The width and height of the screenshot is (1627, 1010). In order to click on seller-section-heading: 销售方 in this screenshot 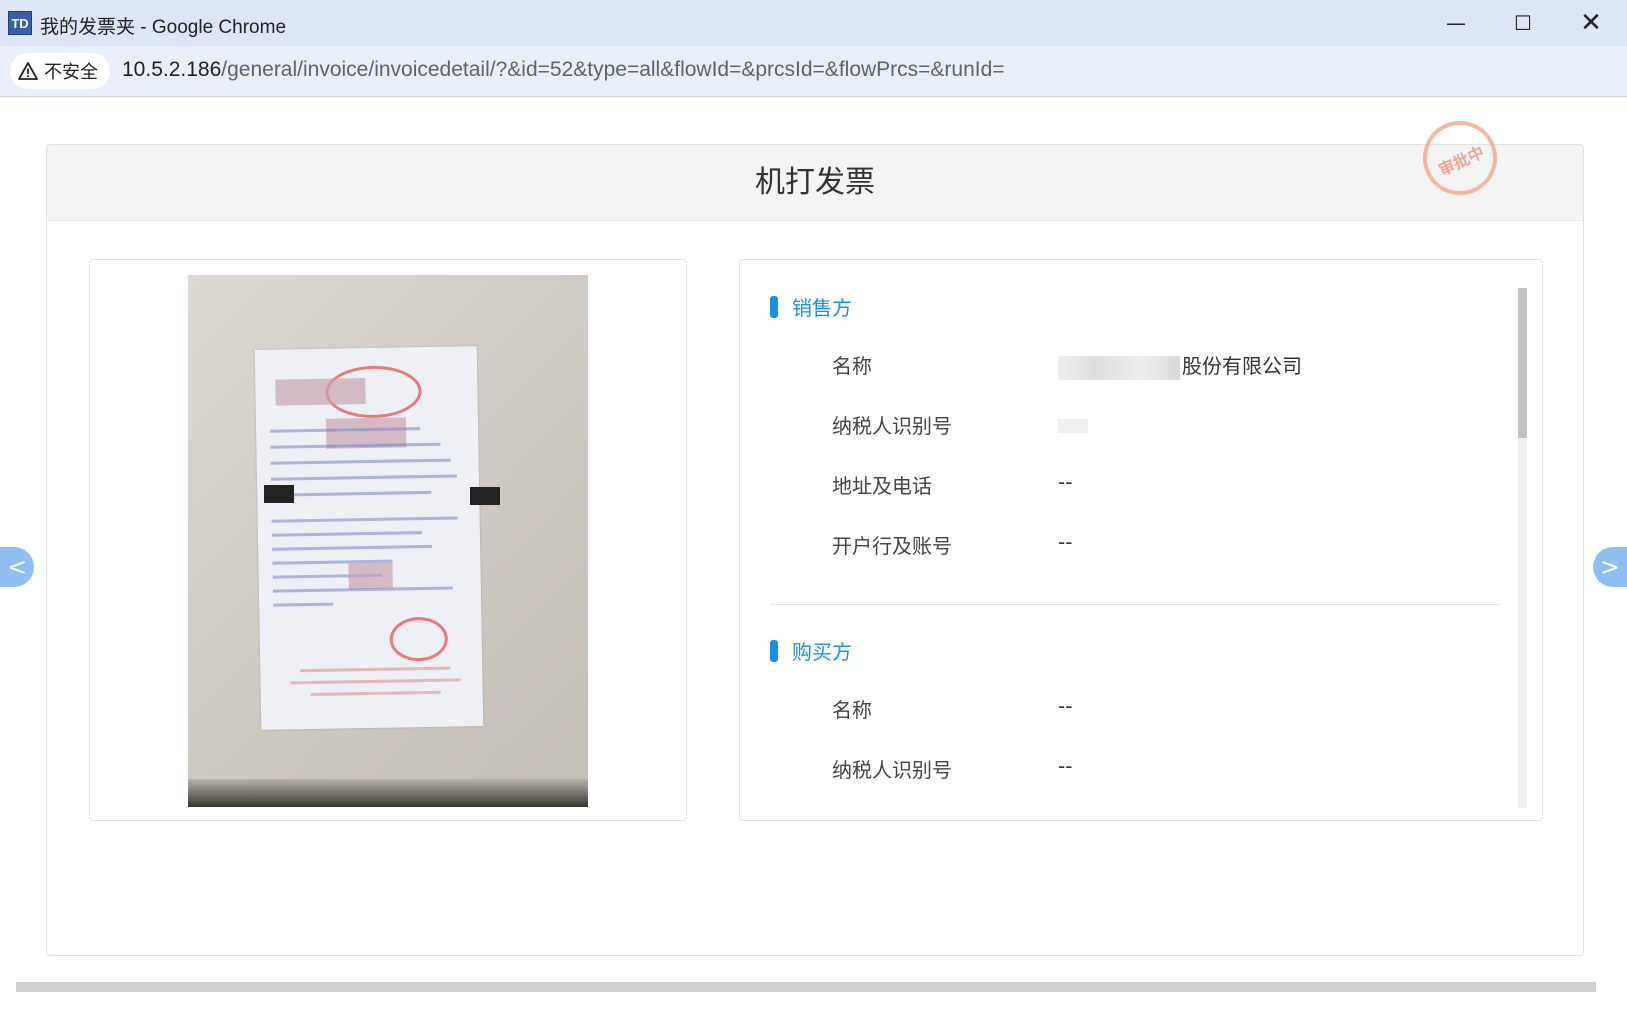, I will do `click(811, 306)`.